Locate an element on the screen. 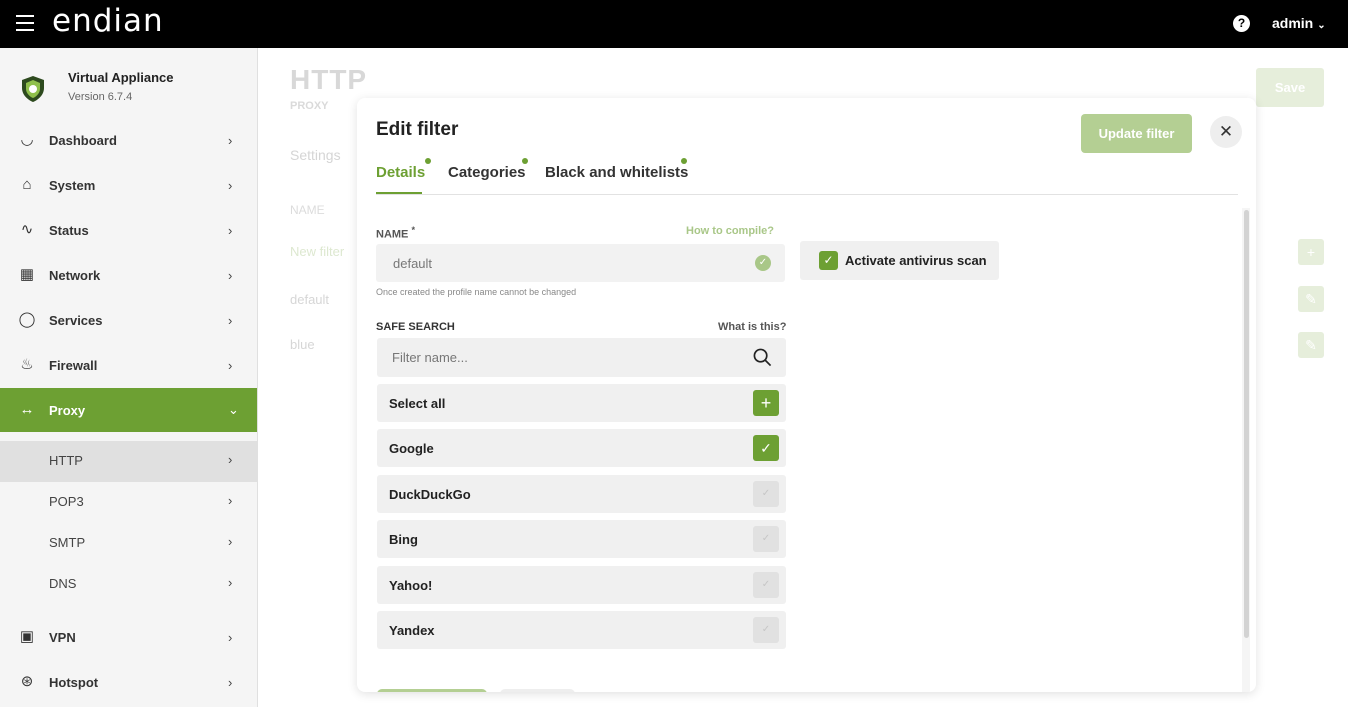 The width and height of the screenshot is (1348, 707). sidebar-subitem-smtp: SMTP › is located at coordinates (128, 543).